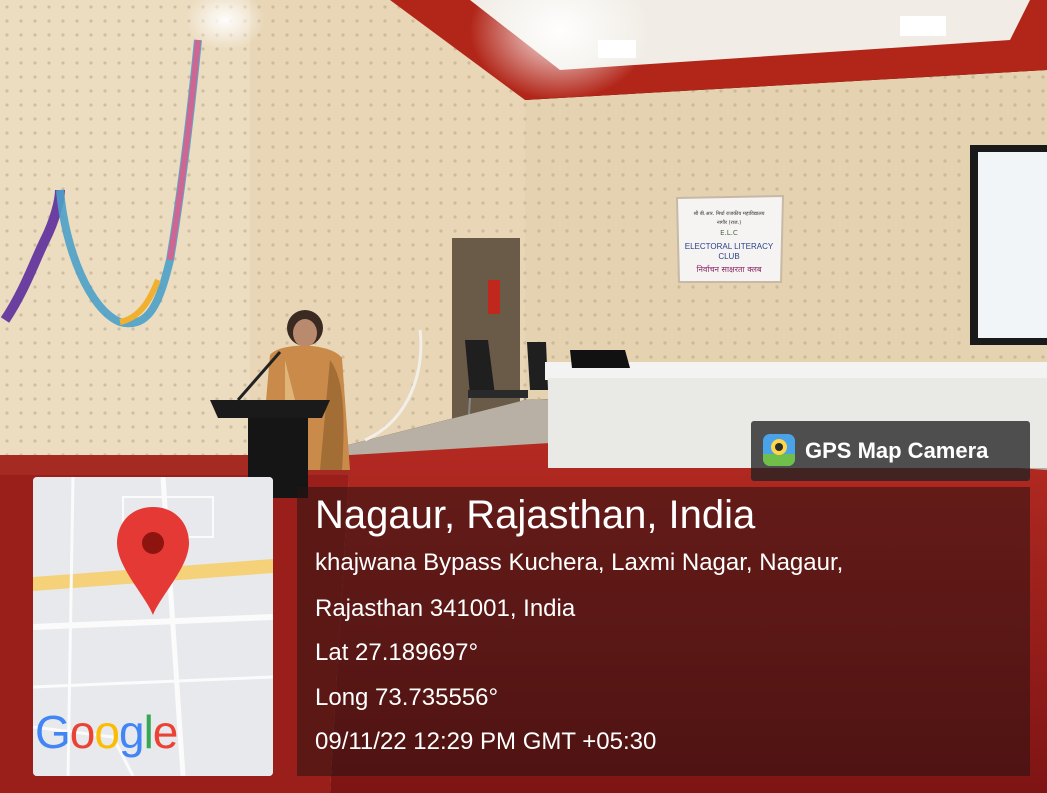  Describe the element at coordinates (486, 741) in the screenshot. I see `timestamp: 09/11/22 12:29 PM GMT +05:30` at that location.